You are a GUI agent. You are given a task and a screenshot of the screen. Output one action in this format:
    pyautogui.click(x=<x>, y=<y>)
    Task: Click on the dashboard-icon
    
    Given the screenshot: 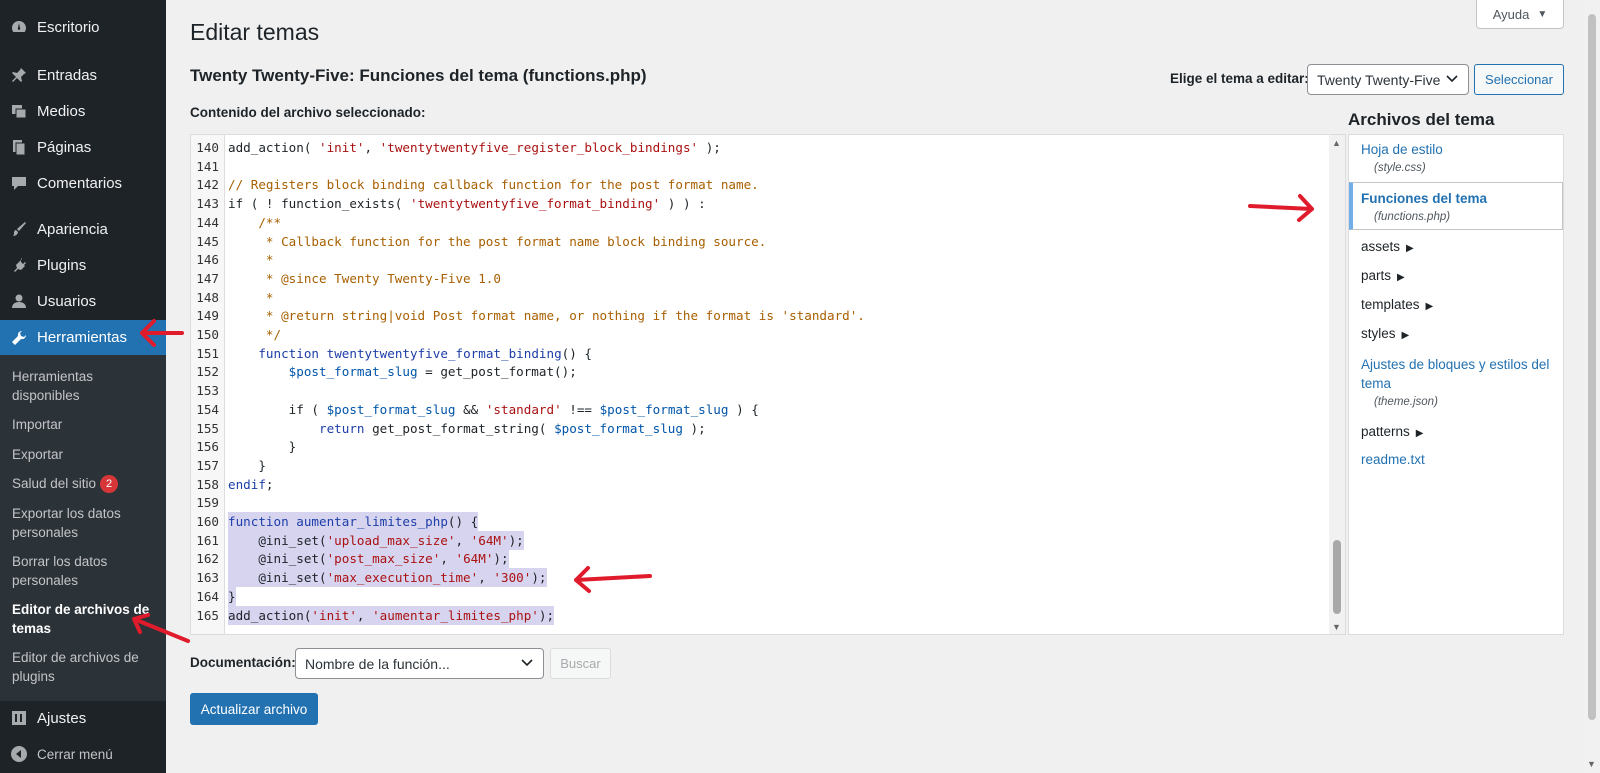 What is the action you would take?
    pyautogui.click(x=19, y=27)
    